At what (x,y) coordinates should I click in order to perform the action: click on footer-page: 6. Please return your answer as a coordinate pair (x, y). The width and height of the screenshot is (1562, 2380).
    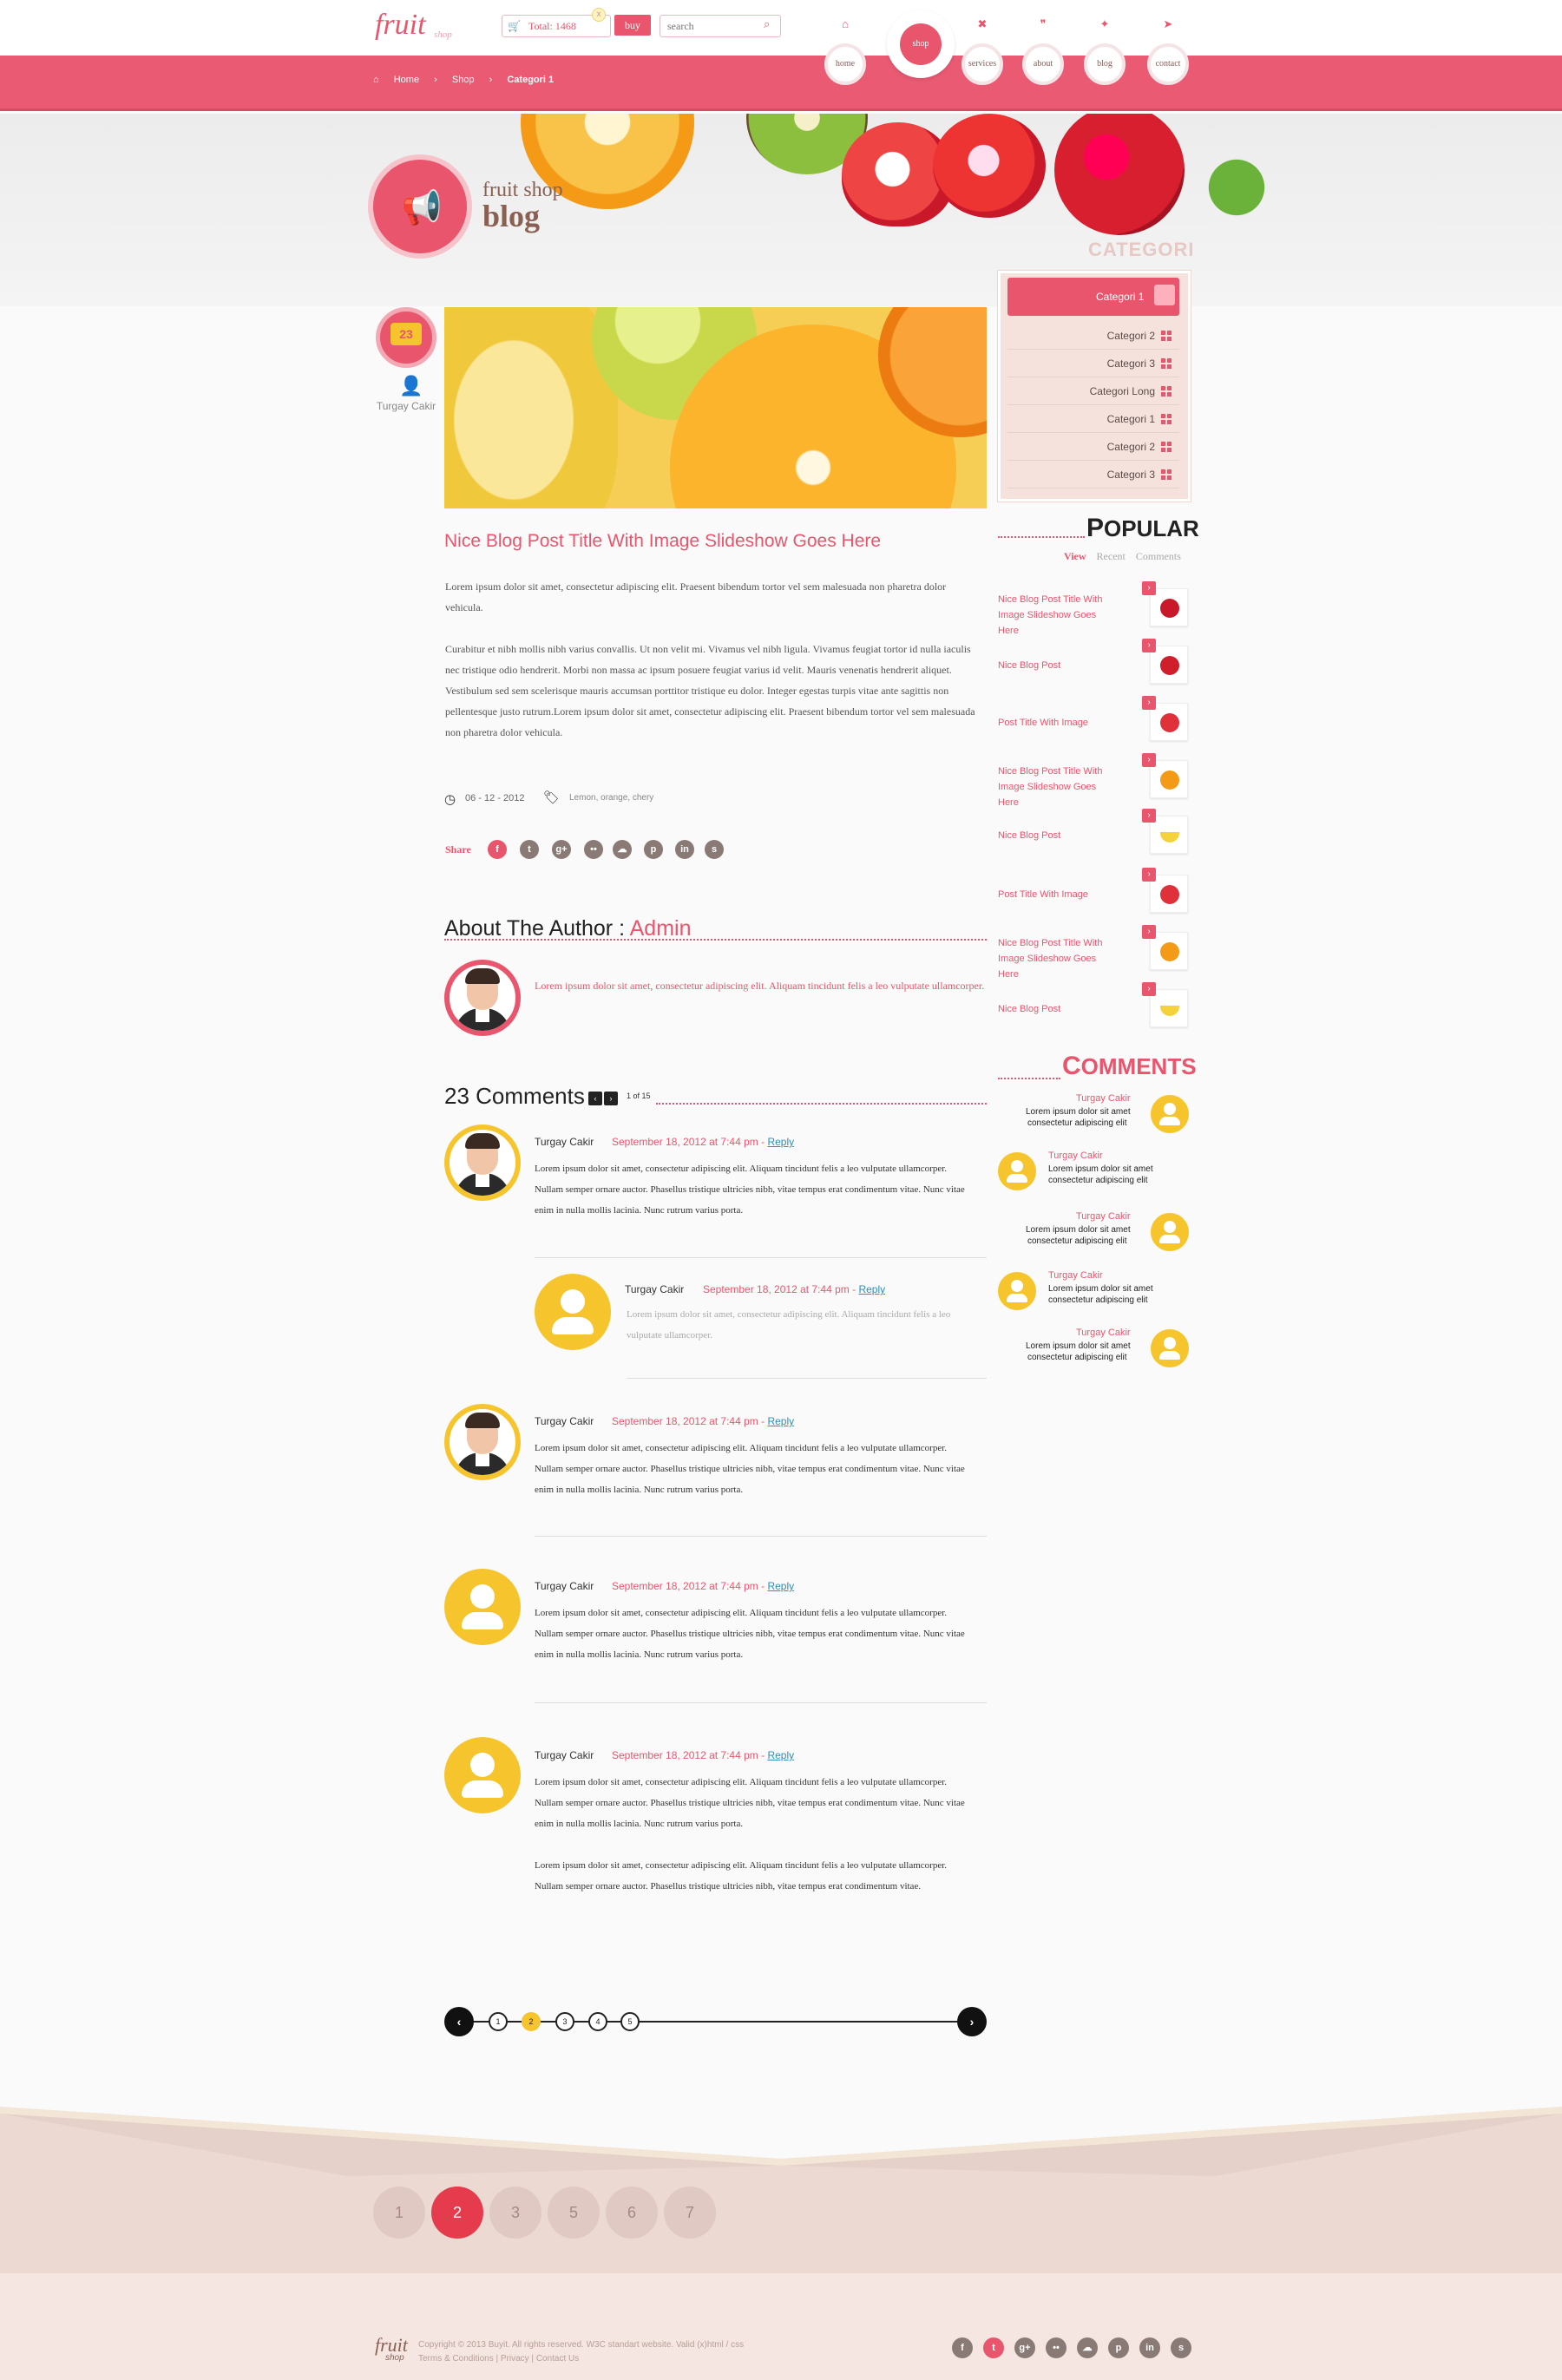
    Looking at the image, I should click on (632, 2213).